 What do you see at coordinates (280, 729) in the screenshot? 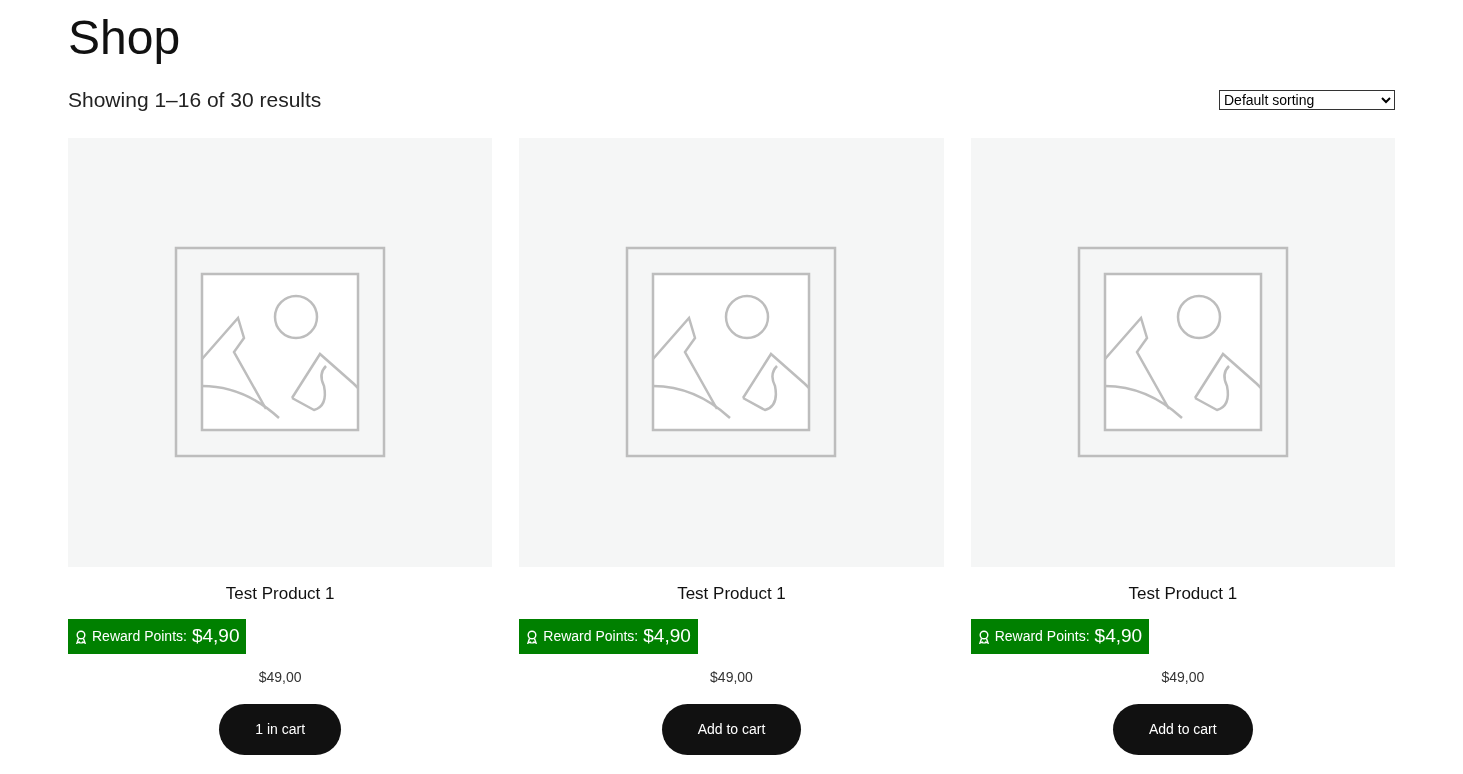
I see `cart-button: 1 in cart` at bounding box center [280, 729].